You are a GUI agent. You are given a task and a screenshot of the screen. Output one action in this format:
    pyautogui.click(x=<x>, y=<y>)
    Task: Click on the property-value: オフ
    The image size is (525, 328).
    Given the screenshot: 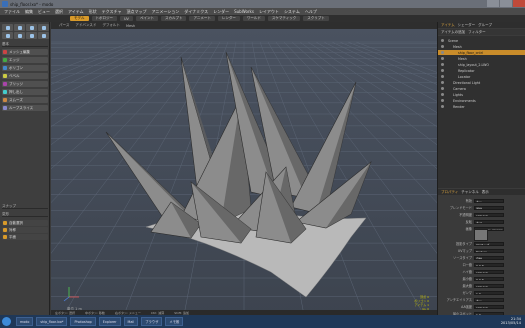 What is the action you would take?
    pyautogui.click(x=489, y=221)
    